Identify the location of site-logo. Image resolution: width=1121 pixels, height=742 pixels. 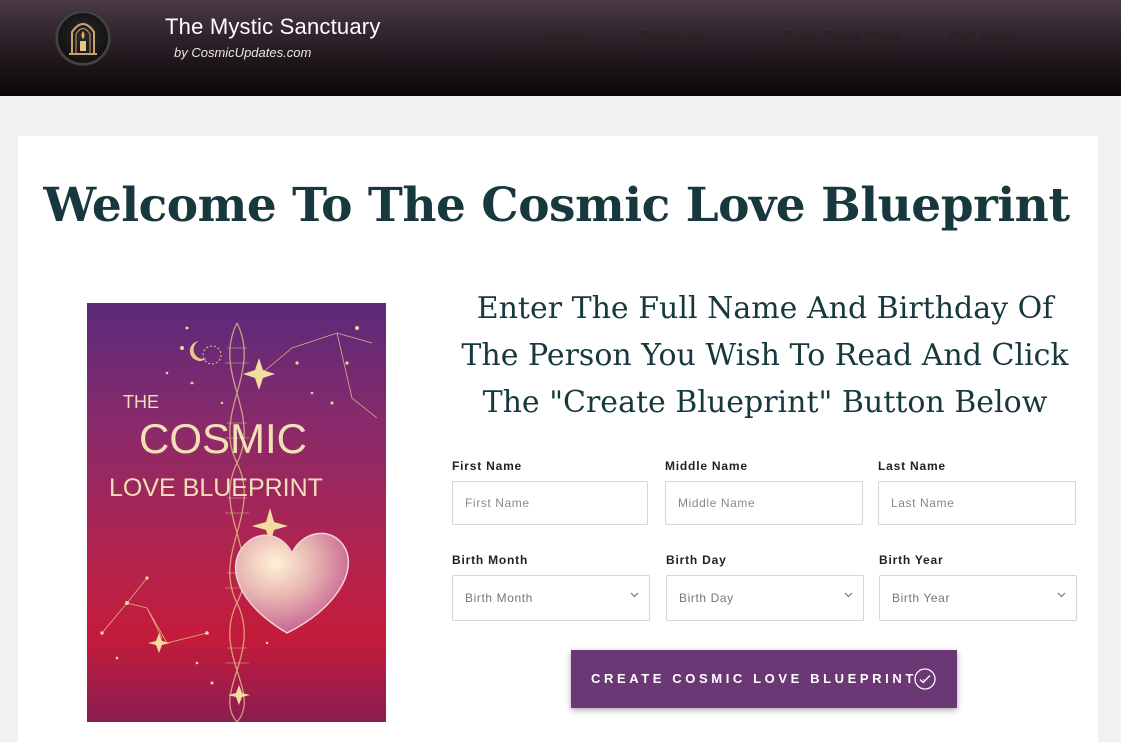
(83, 38).